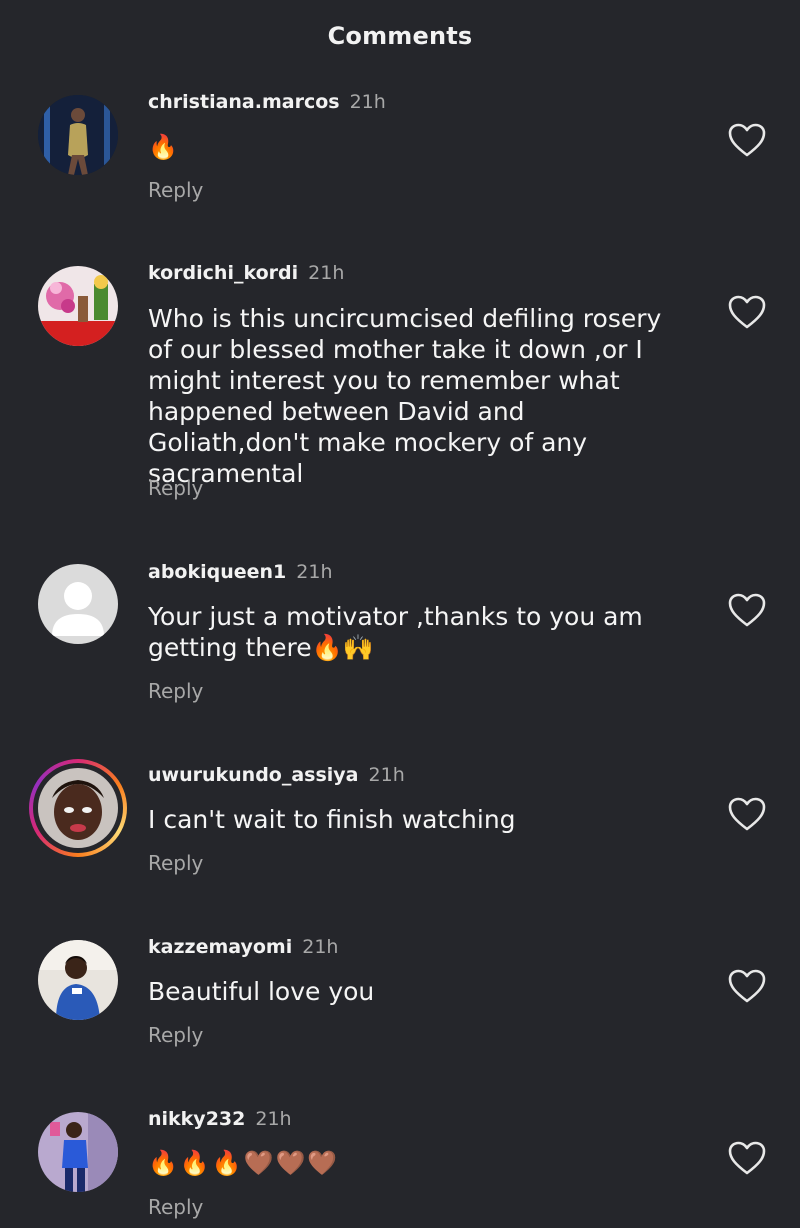 The height and width of the screenshot is (1228, 800). Describe the element at coordinates (244, 102) in the screenshot. I see `comment-username: christiana.marcos` at that location.